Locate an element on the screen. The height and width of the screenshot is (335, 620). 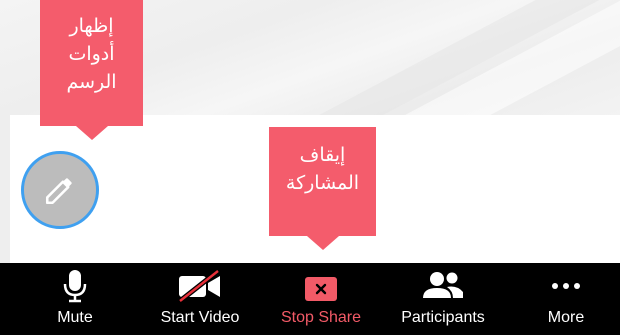
callout-line: إظهار is located at coordinates (91, 26).